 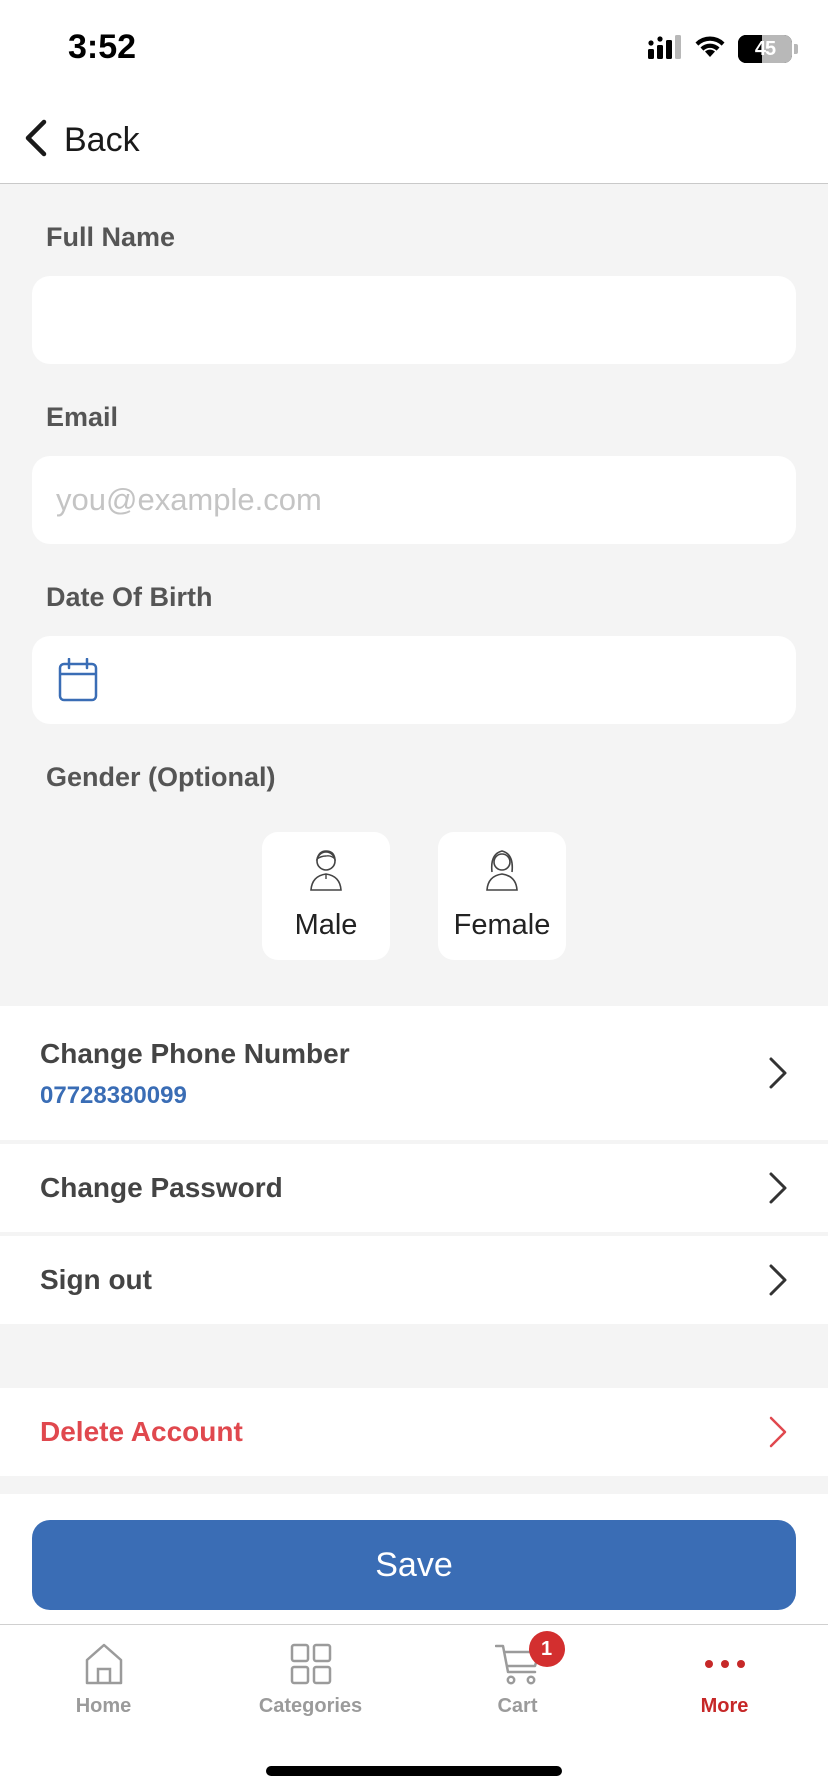 What do you see at coordinates (414, 1188) in the screenshot?
I see `change-password-row: Change Password` at bounding box center [414, 1188].